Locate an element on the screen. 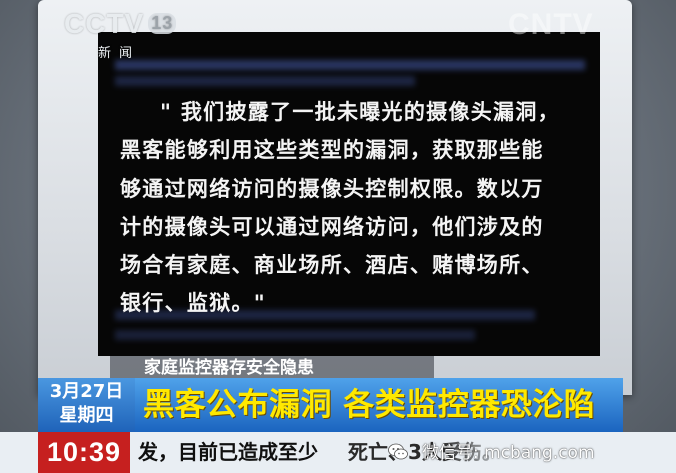 Image resolution: width=676 pixels, height=473 pixels. channel-number: 13 is located at coordinates (162, 23).